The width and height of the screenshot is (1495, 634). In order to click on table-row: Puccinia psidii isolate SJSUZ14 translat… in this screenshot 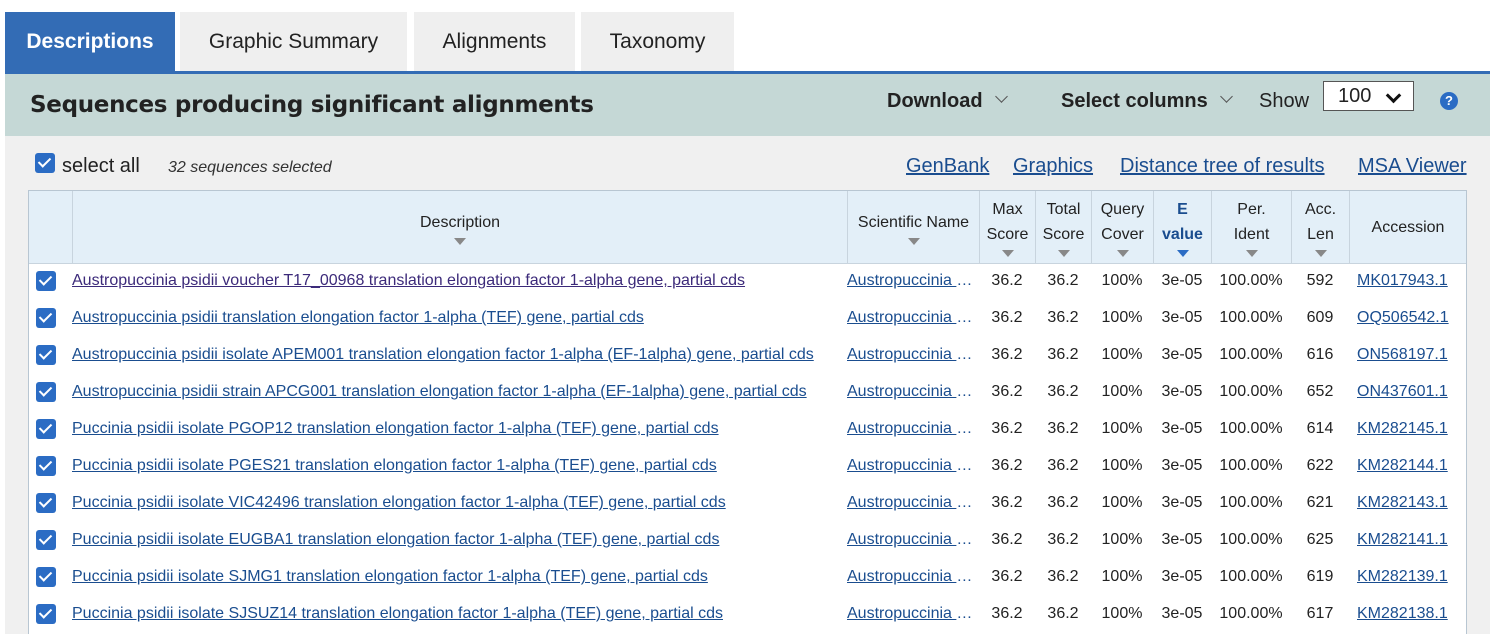, I will do `click(747, 613)`.